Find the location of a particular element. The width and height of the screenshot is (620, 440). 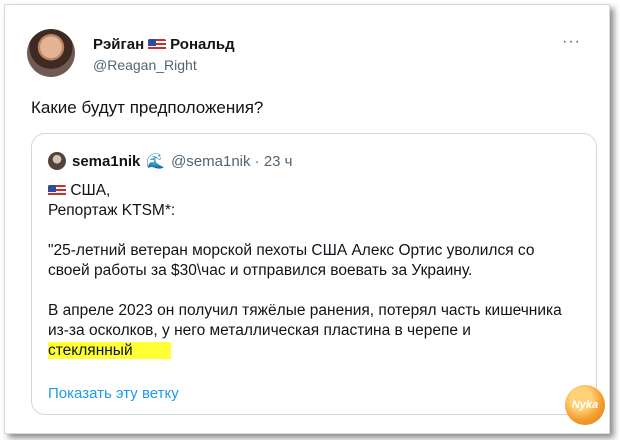

report-line: Репортаж KTSM*: is located at coordinates (112, 210).